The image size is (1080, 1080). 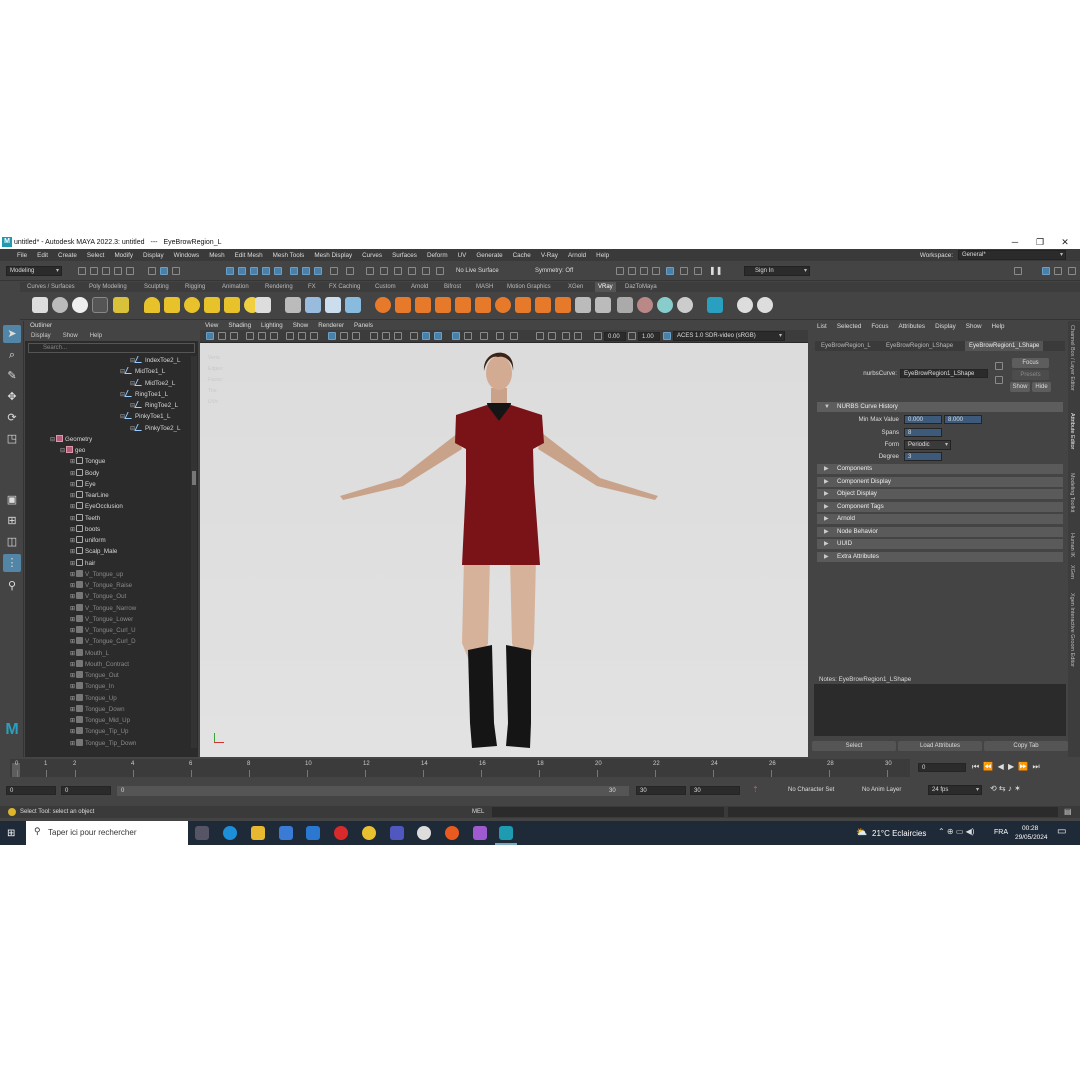 I want to click on component-display-section: ▶ Component Display, so click(x=940, y=482).